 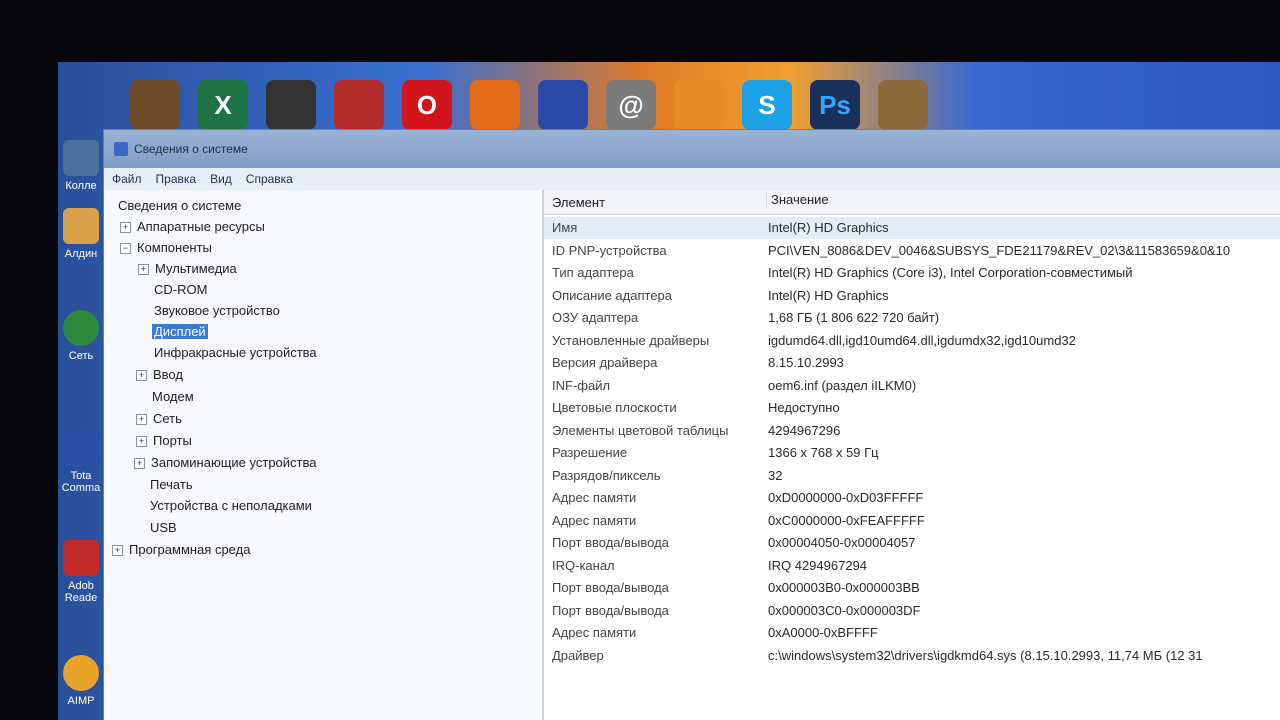 What do you see at coordinates (912, 408) in the screenshot?
I see `table-row: Цветовые плоскости Недоступно` at bounding box center [912, 408].